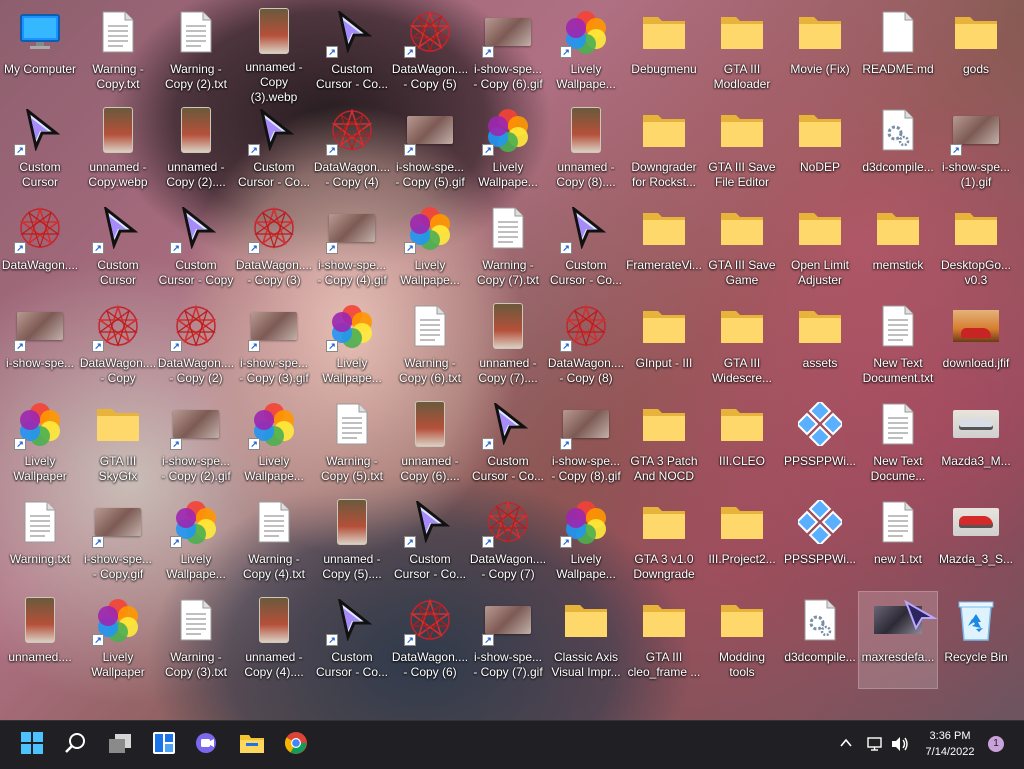  I want to click on desktop-icon: memstick, so click(898, 248).